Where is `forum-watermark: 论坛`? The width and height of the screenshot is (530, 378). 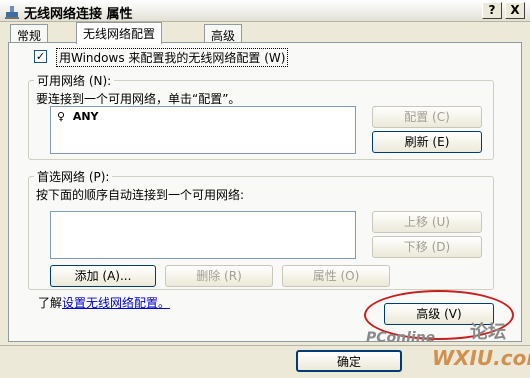
forum-watermark: 论坛 is located at coordinates (488, 332).